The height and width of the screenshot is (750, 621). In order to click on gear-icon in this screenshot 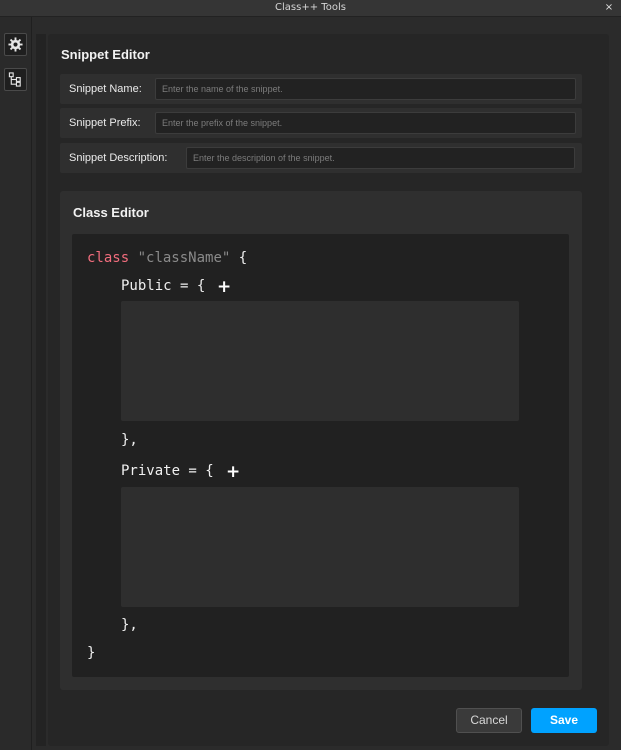, I will do `click(15, 44)`.